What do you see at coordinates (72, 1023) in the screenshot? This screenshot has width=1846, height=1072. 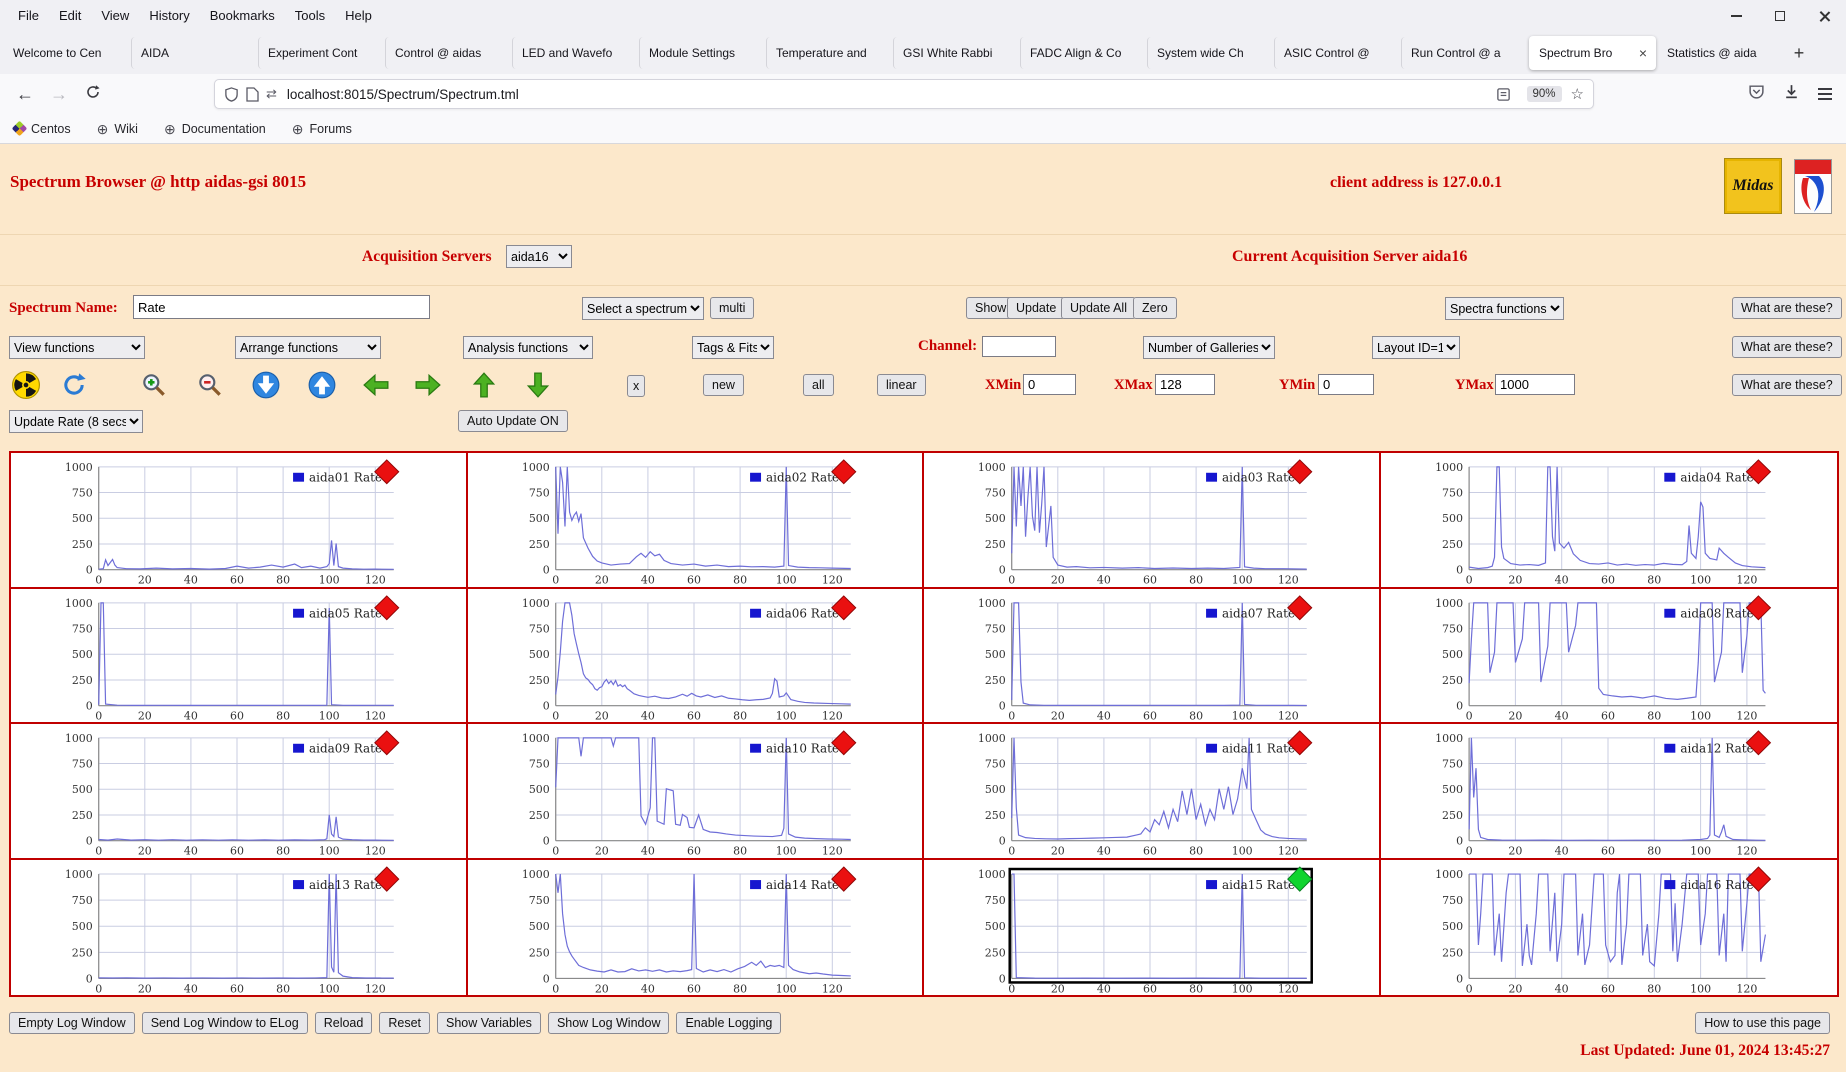 I see `footer-button-1: Empty Log Window` at bounding box center [72, 1023].